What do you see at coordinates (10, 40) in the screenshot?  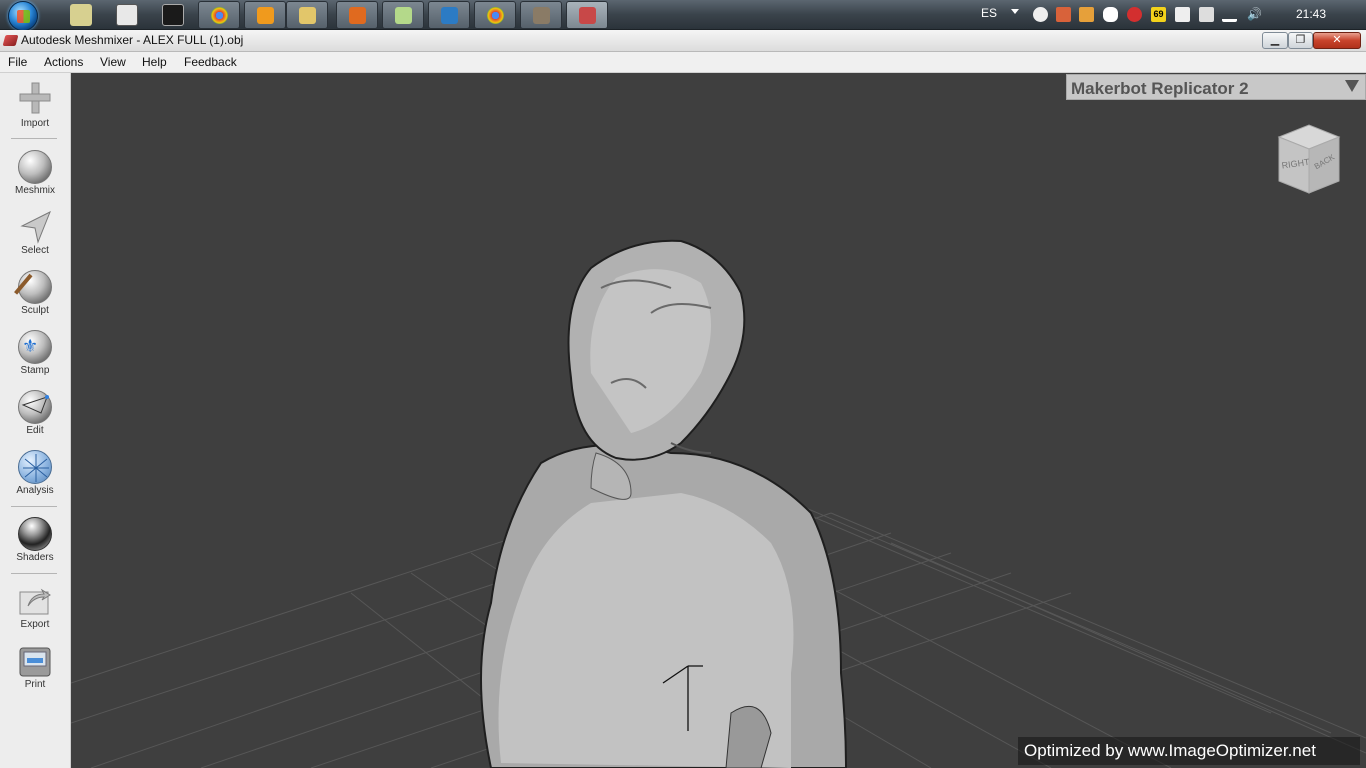 I see `meshmixer-app-icon` at bounding box center [10, 40].